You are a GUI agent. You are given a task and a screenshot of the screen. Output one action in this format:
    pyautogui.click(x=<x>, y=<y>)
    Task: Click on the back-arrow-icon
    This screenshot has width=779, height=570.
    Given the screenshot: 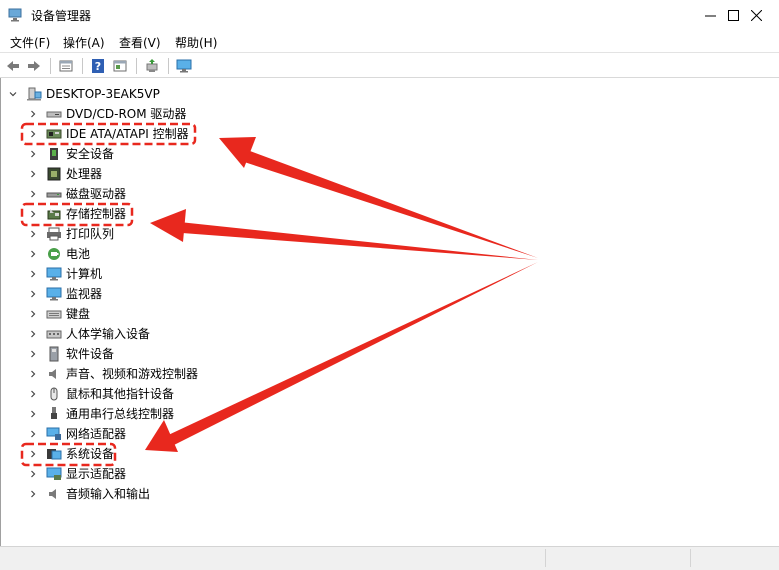 What is the action you would take?
    pyautogui.click(x=13, y=66)
    